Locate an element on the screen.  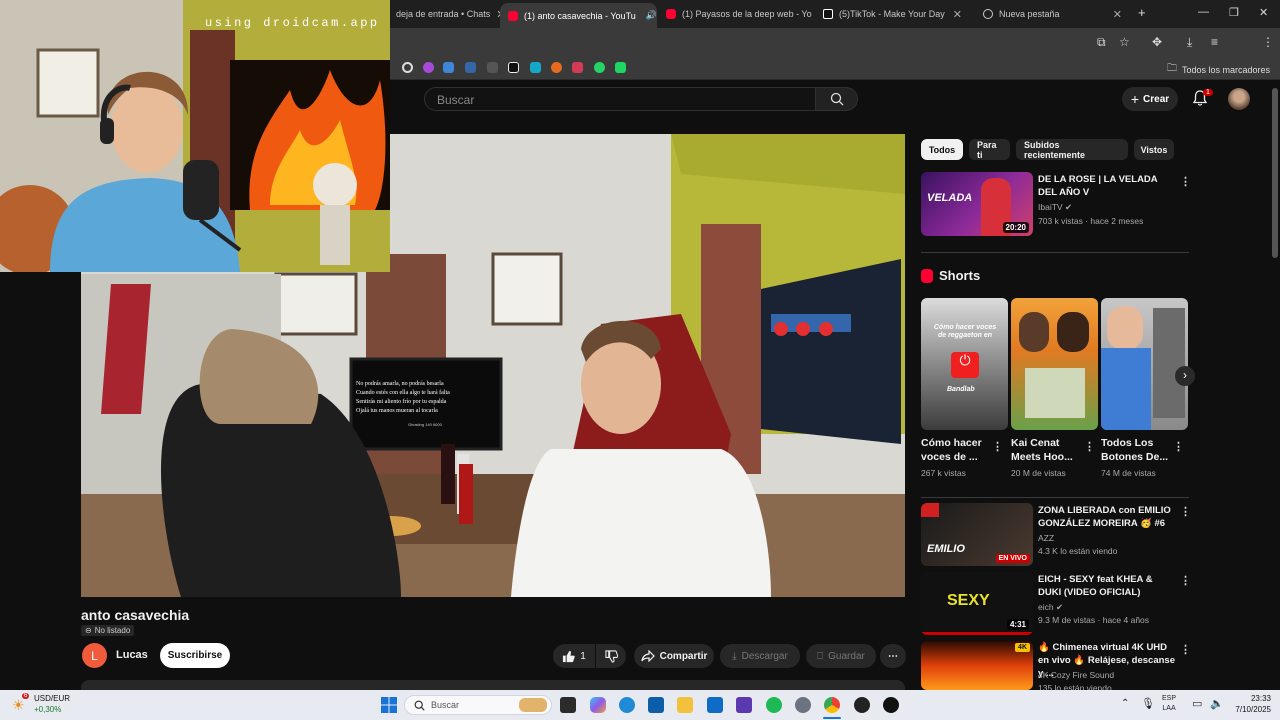
bookmark-cloud-icon is located at coordinates (448, 67).